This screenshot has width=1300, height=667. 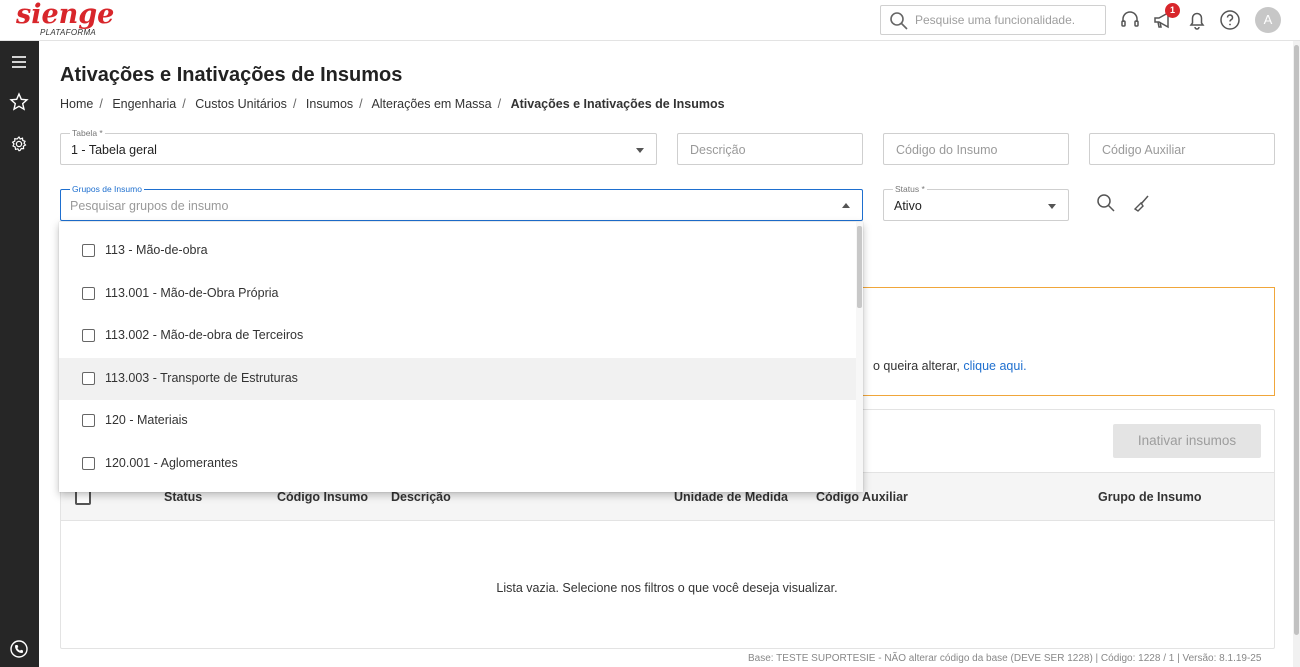 What do you see at coordinates (1172, 10) in the screenshot?
I see `notification-badge: 1` at bounding box center [1172, 10].